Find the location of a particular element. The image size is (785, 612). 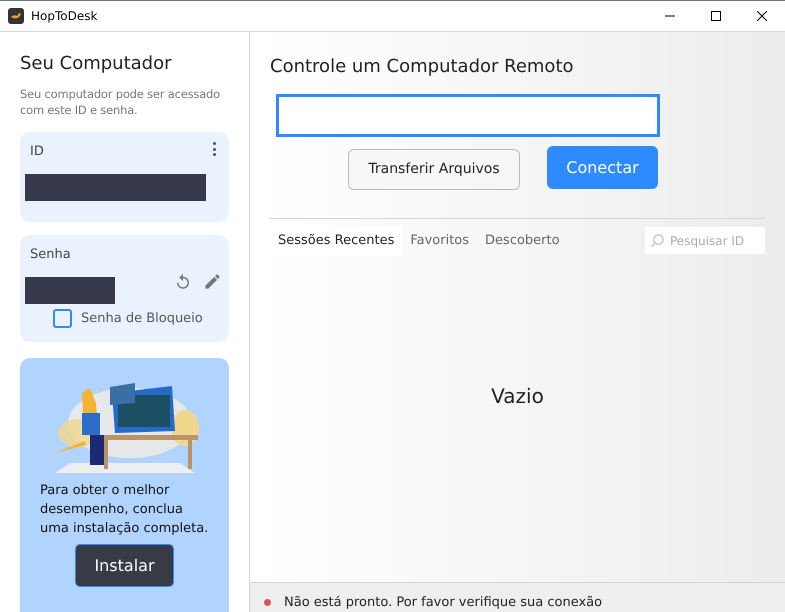

password-label: Senha is located at coordinates (51, 255).